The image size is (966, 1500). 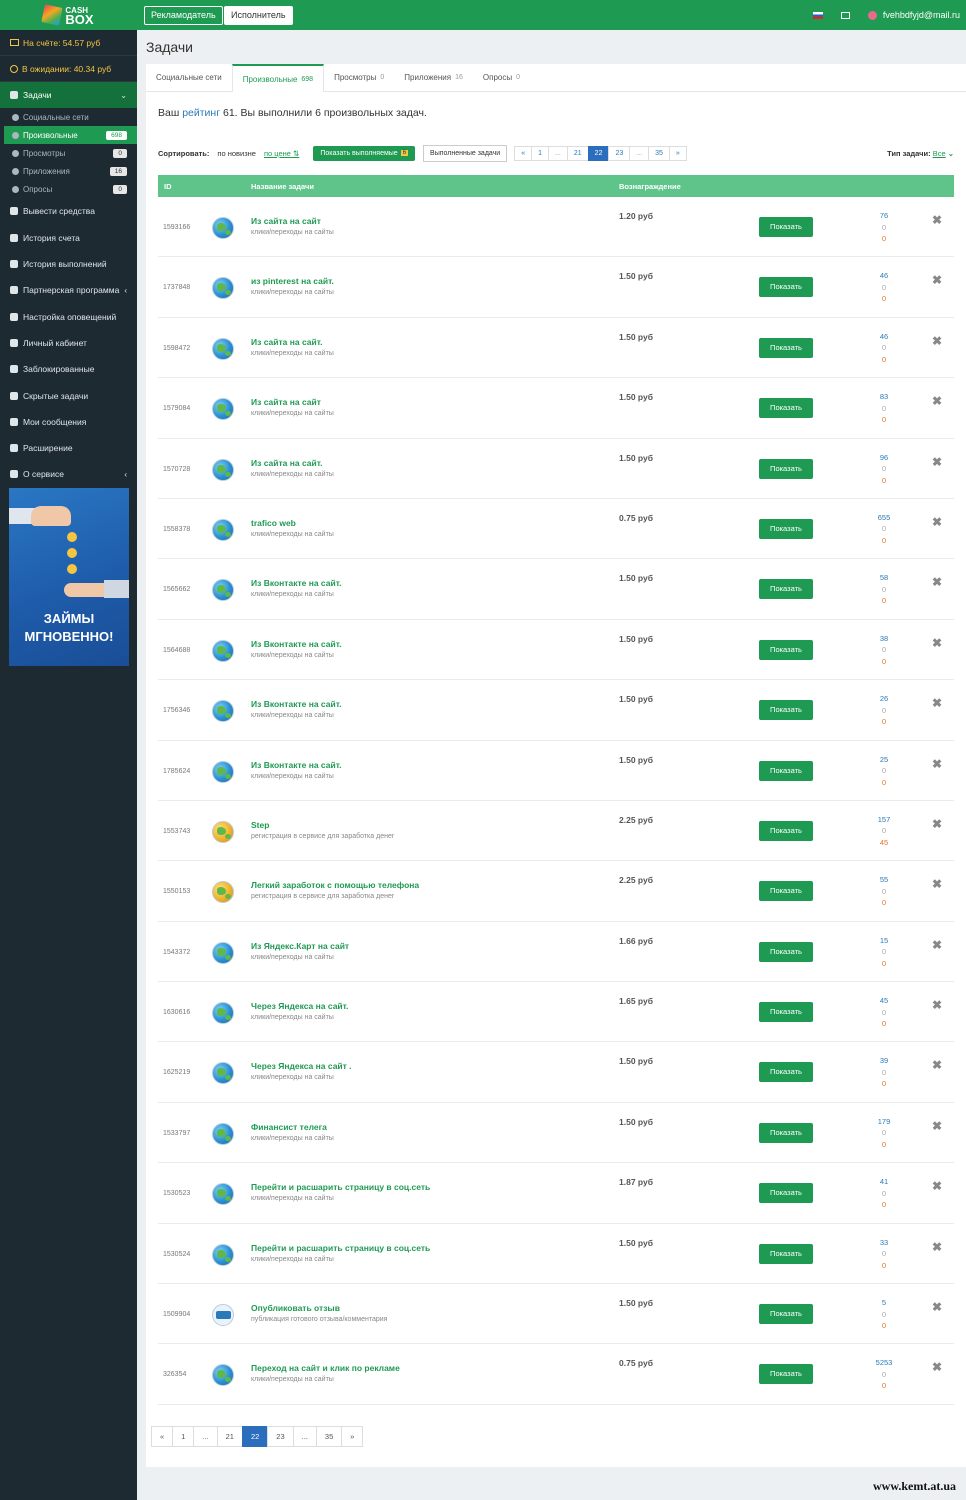 What do you see at coordinates (292, 281) in the screenshot?
I see `task-title: из pinterest на сайт.` at bounding box center [292, 281].